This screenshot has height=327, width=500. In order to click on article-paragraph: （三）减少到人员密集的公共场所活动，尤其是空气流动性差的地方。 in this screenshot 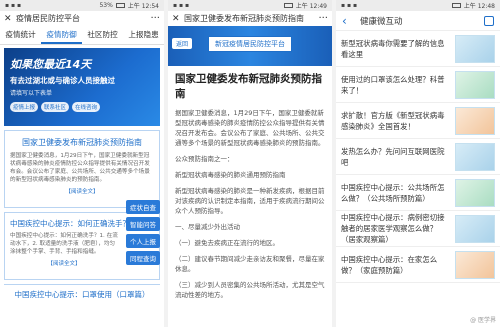, I will do `click(250, 290)`.